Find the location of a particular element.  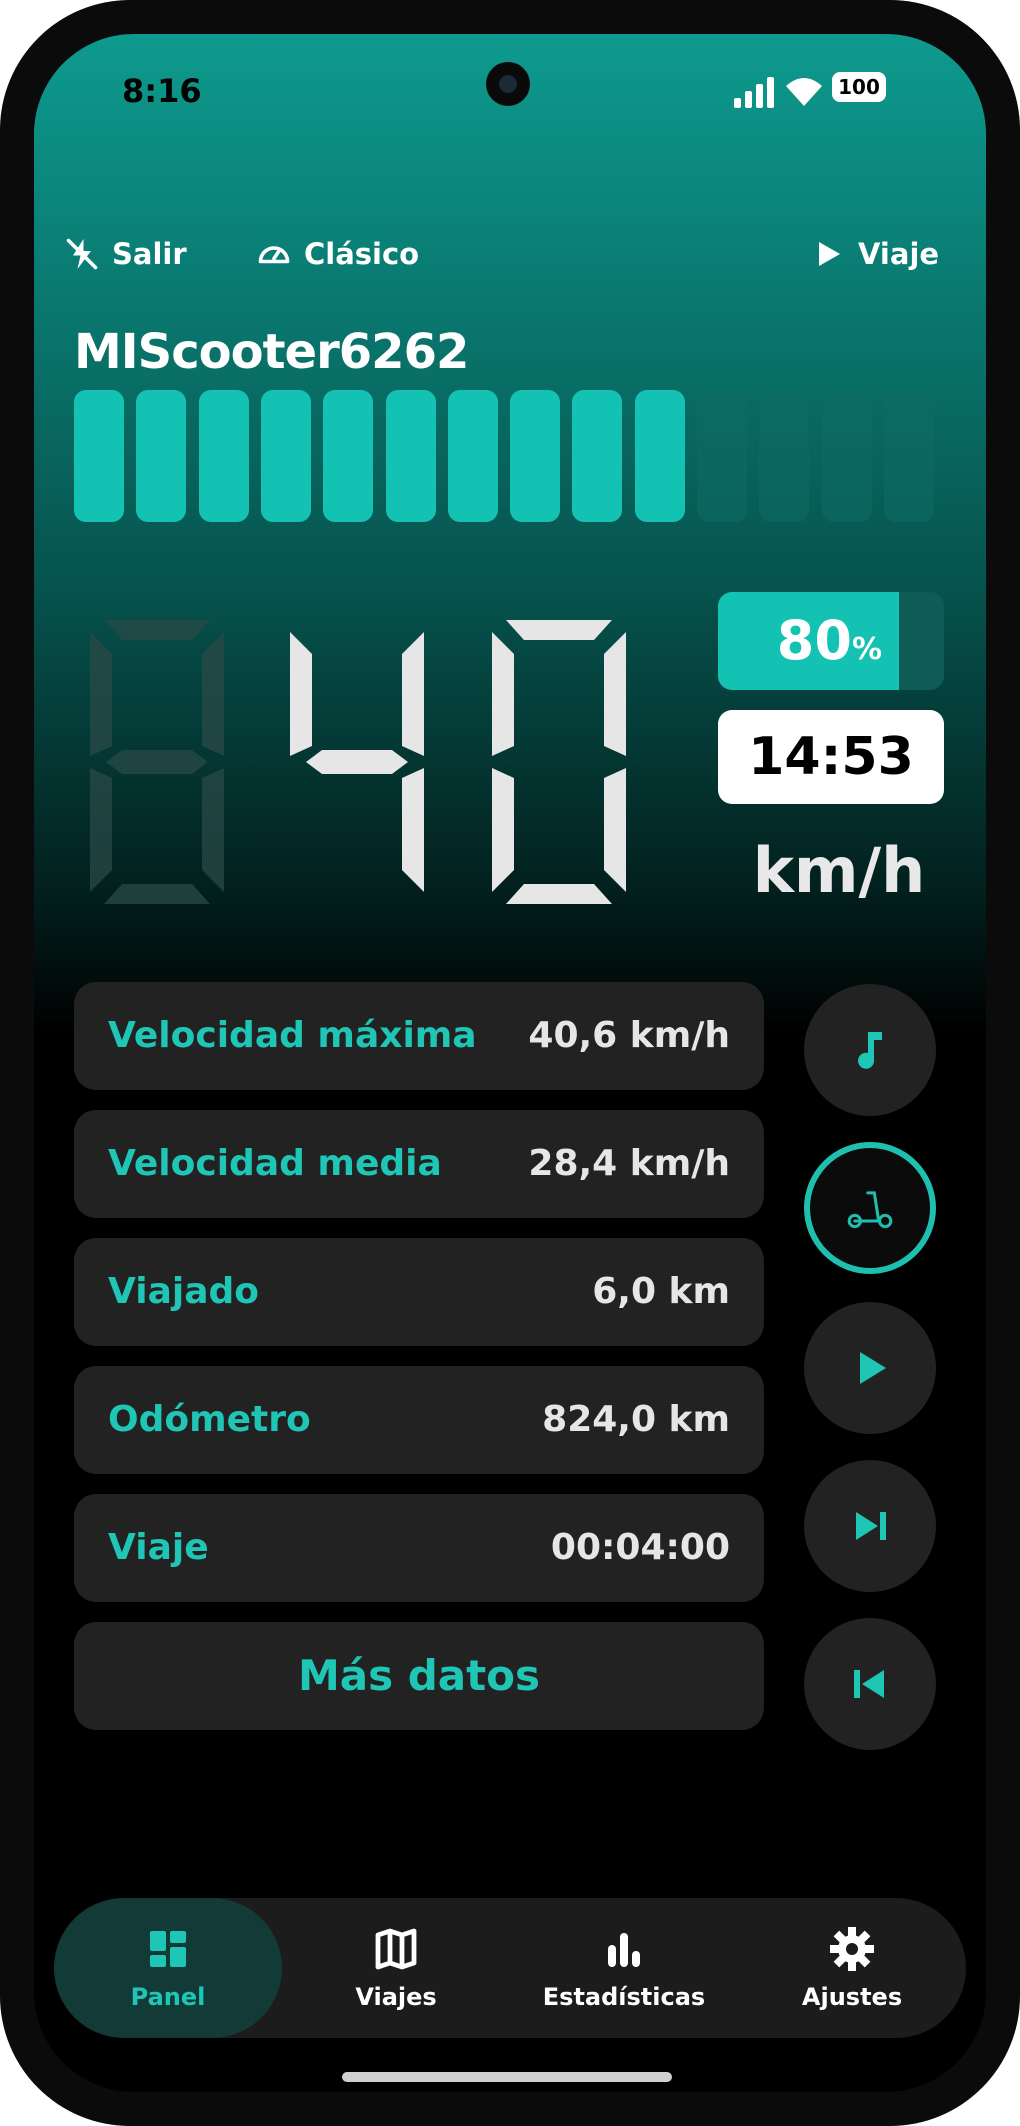

stat-label: Odómetro is located at coordinates (209, 1419).